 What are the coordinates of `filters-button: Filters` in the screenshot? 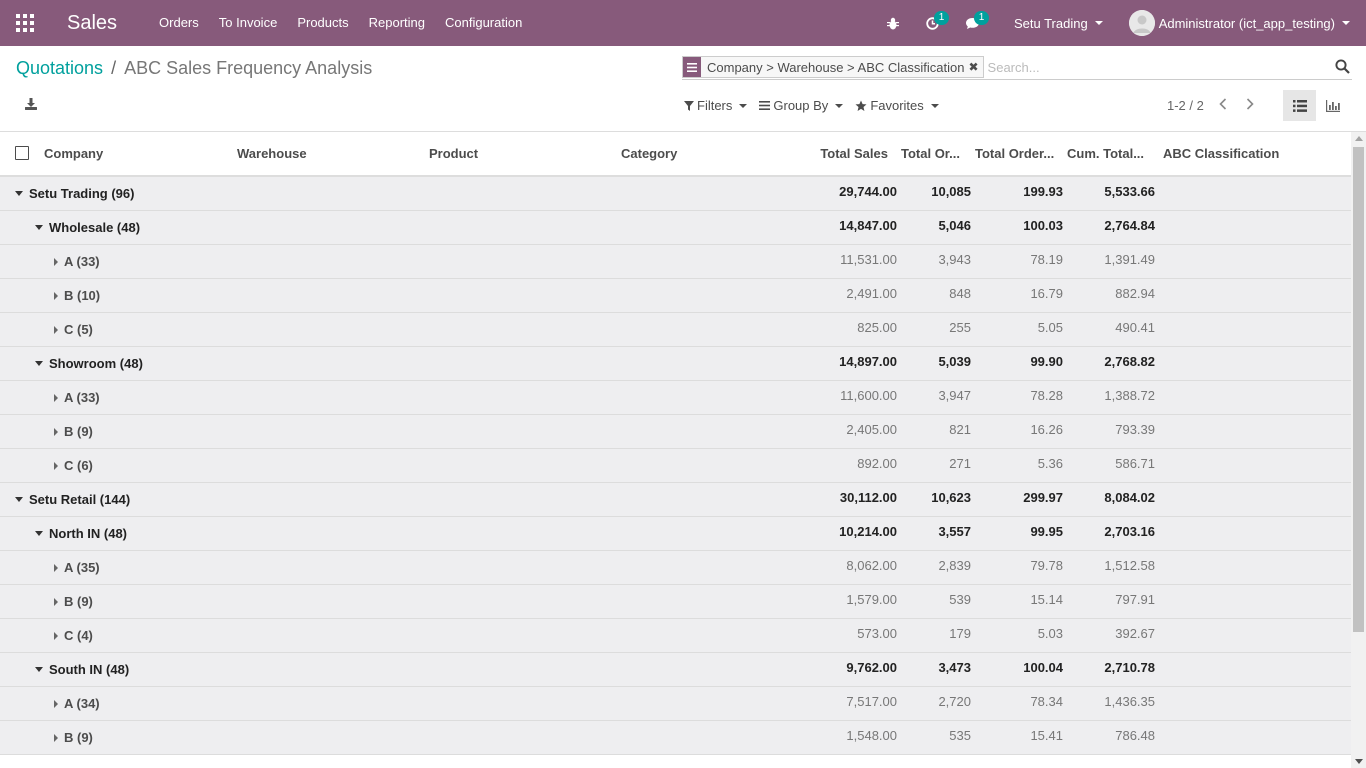 It's located at (716, 105).